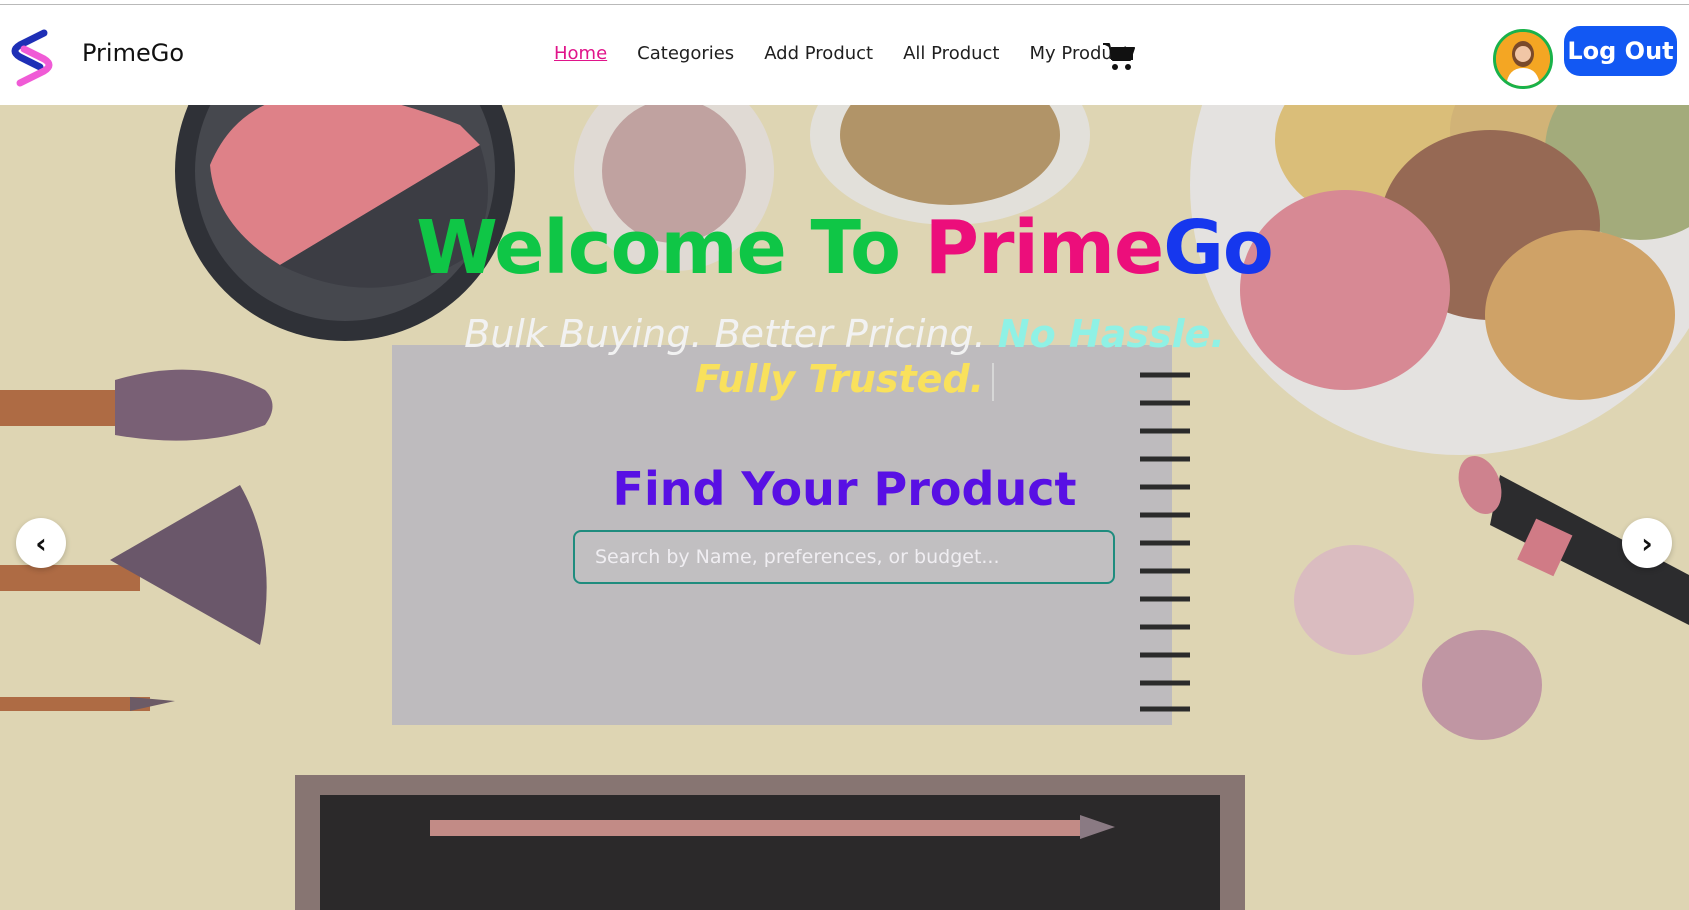  I want to click on tagline-highlight: No Hassle., so click(1111, 334).